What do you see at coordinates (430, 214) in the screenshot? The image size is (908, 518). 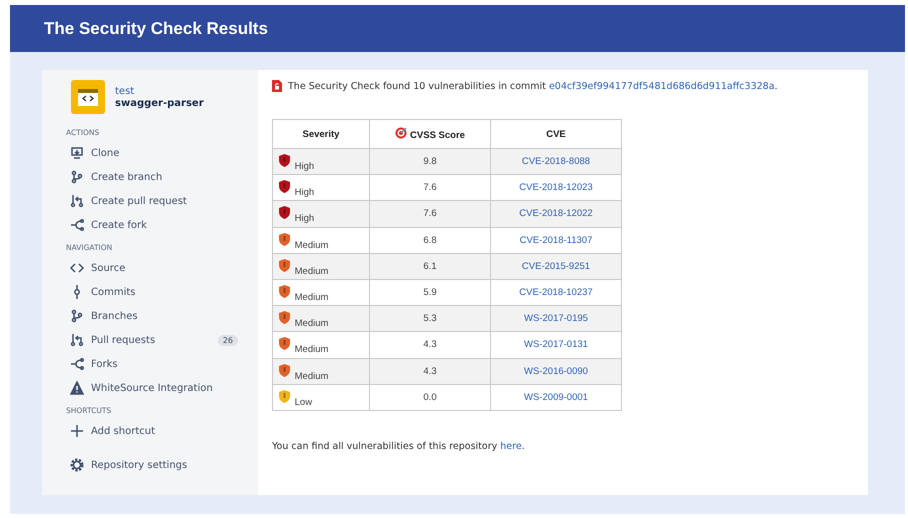 I see `score-cell: 7.6` at bounding box center [430, 214].